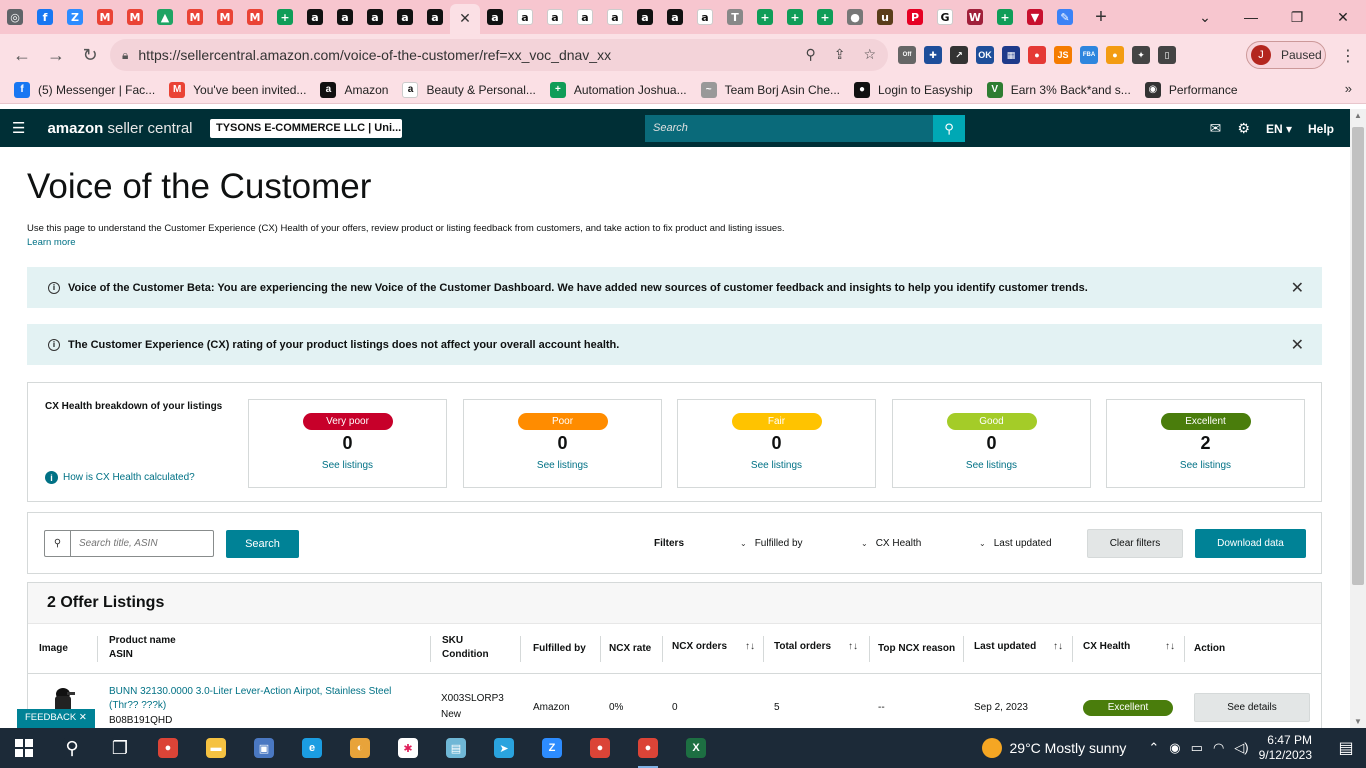 The height and width of the screenshot is (768, 1366). What do you see at coordinates (855, 17) in the screenshot?
I see `browser-tab: ●` at bounding box center [855, 17].